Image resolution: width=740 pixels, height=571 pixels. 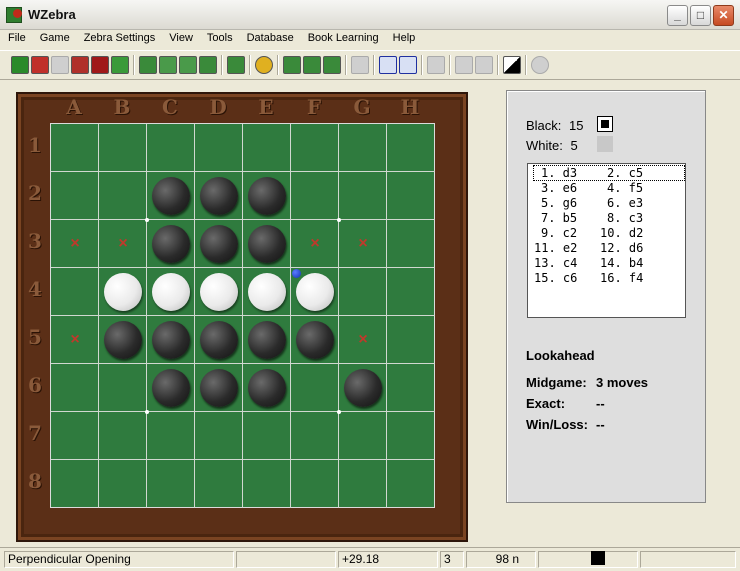 What do you see at coordinates (100, 65) in the screenshot?
I see `save-icon` at bounding box center [100, 65].